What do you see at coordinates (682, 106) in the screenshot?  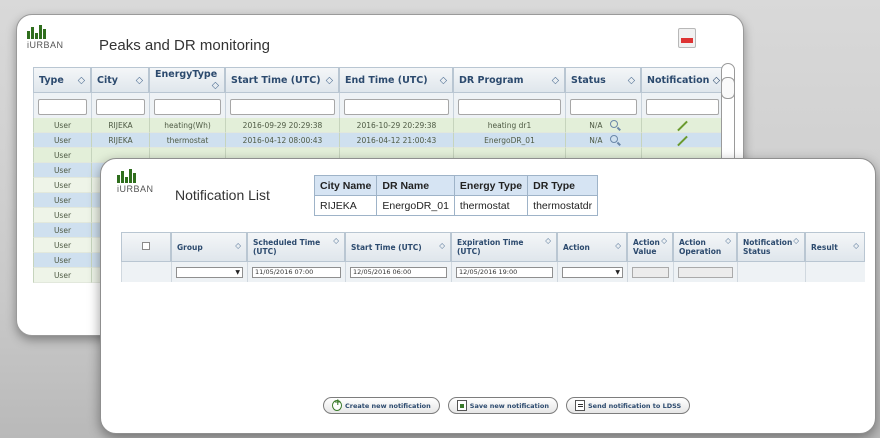 I see `filter-notification-input` at bounding box center [682, 106].